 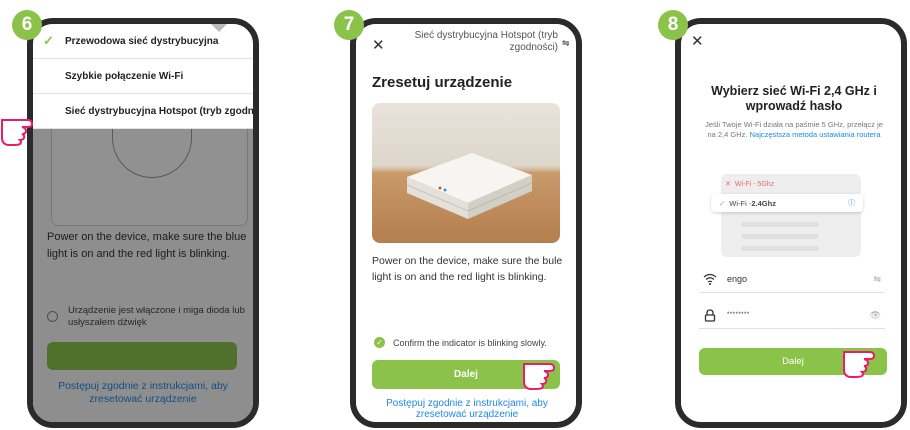 I want to click on menu-item-quick-wifi: Szybkie połączenie Wi-Fi, so click(x=143, y=76).